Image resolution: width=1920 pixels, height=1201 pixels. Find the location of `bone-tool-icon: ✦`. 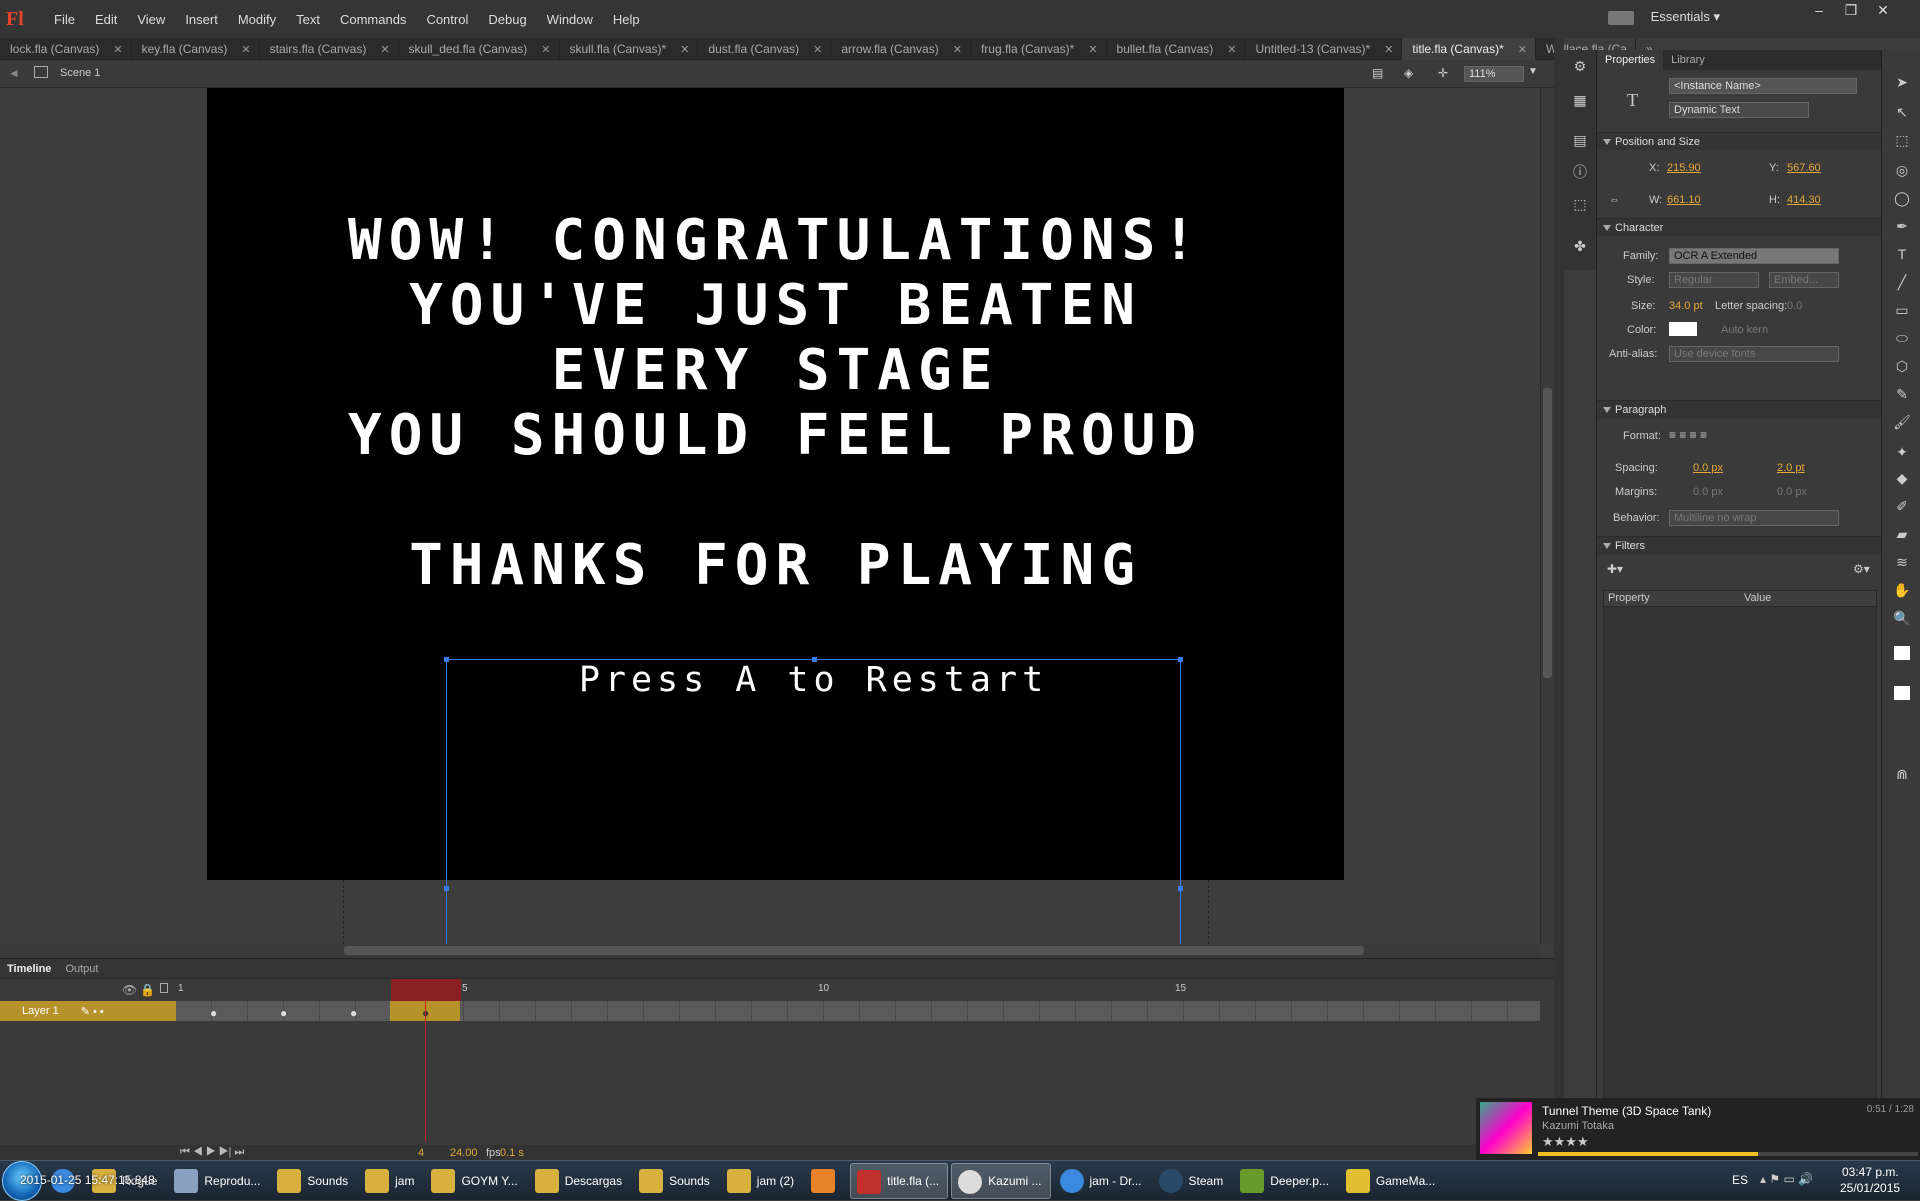

bone-tool-icon: ✦ is located at coordinates (1902, 452).